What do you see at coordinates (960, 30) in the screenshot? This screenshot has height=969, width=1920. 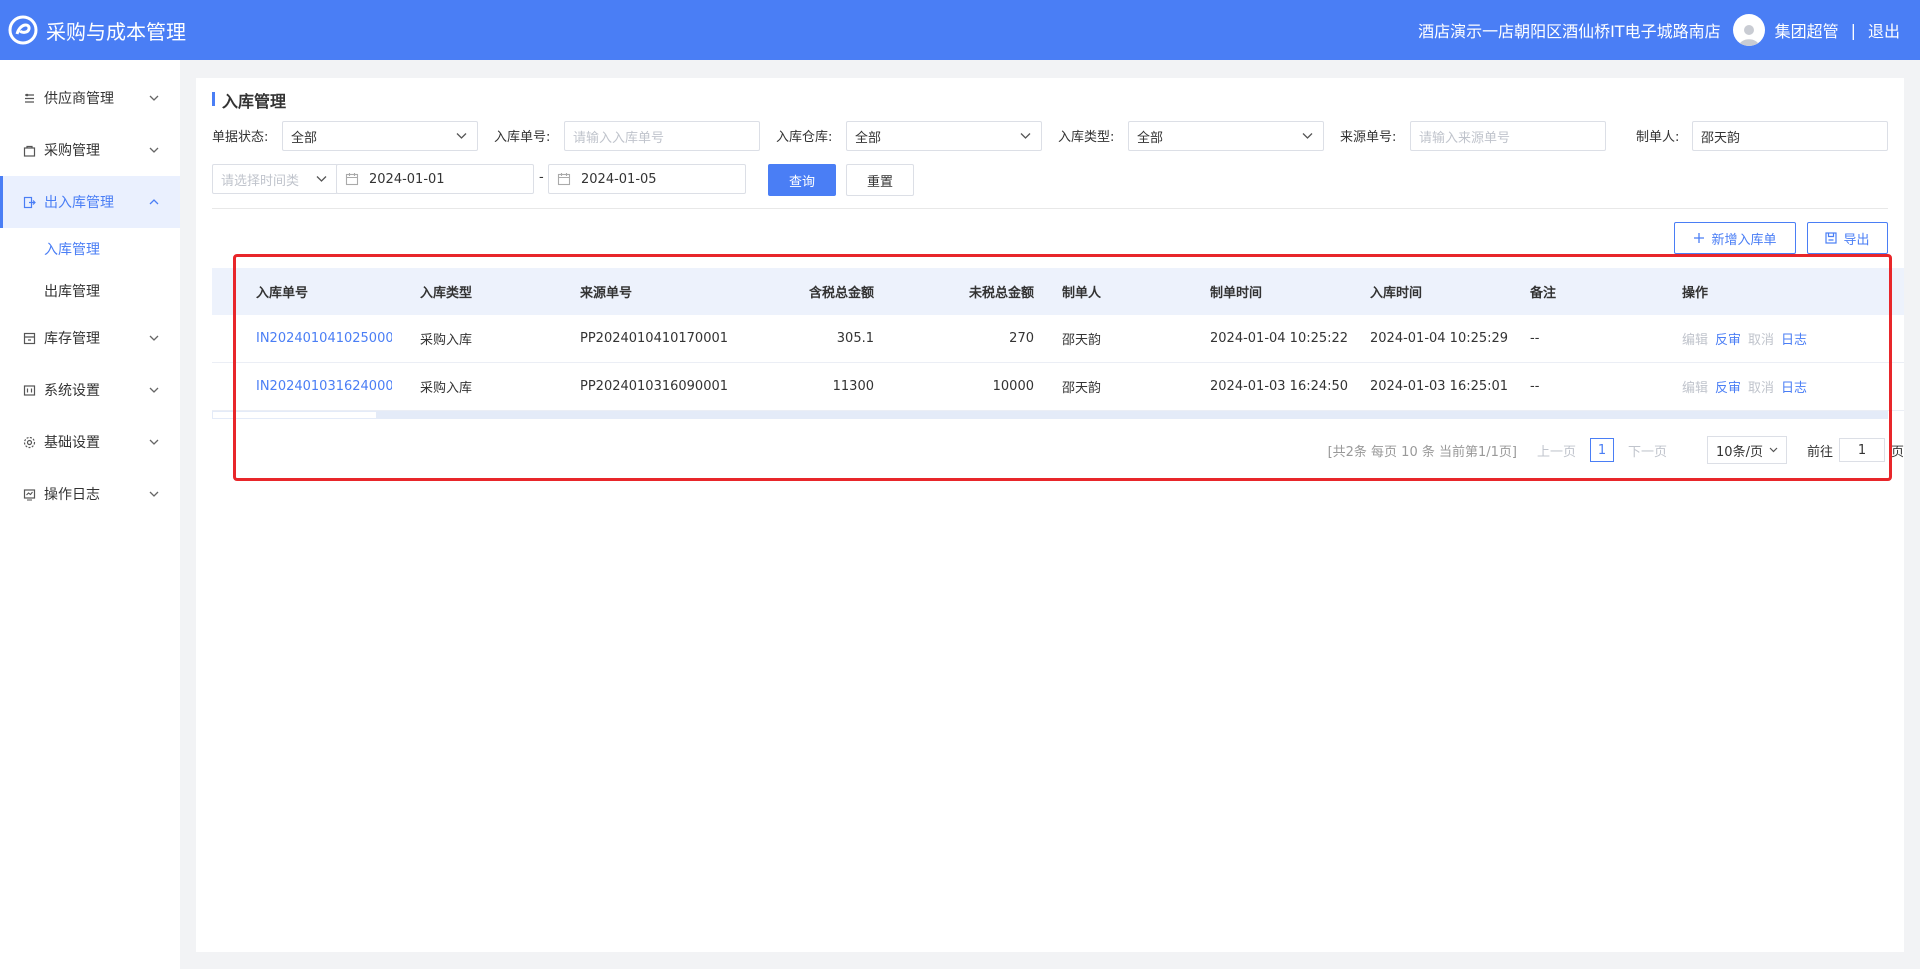 I see `top-header: 采购与成本管理 酒店演示一店朝阳区酒仙桥IT电子城路南店 集团超管 | 退出` at bounding box center [960, 30].